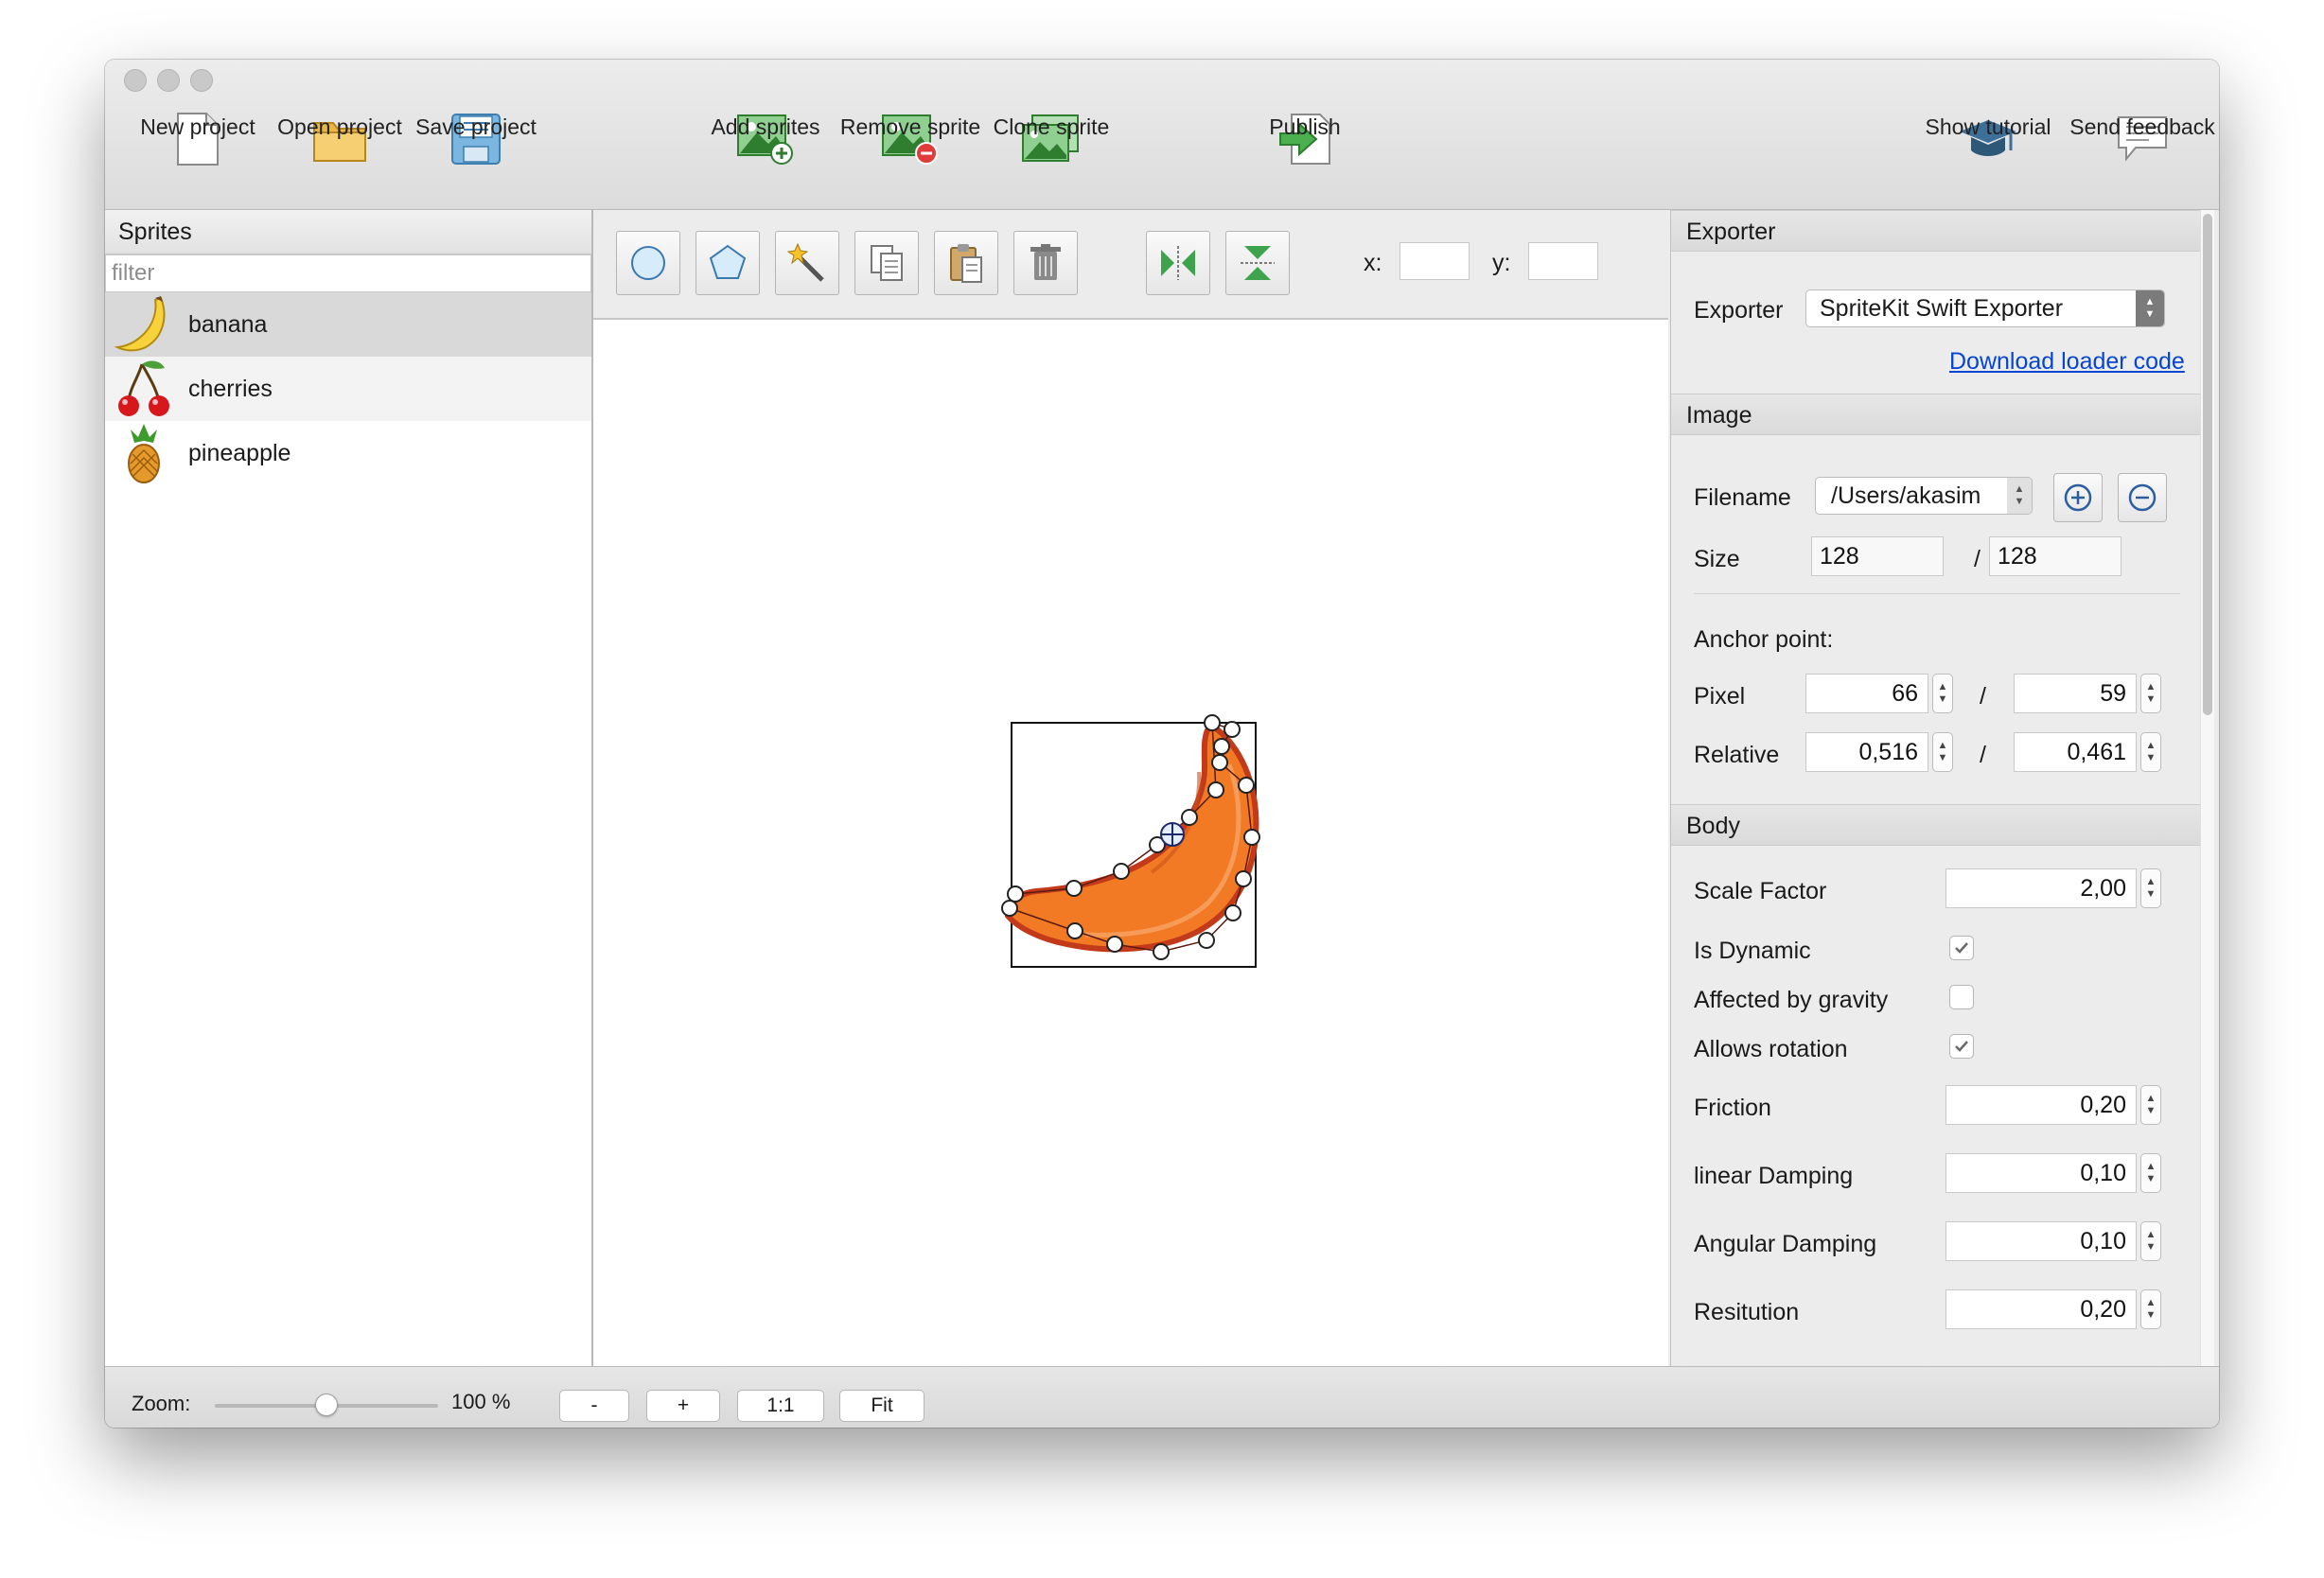  What do you see at coordinates (197, 126) in the screenshot?
I see `new-project-label: New project` at bounding box center [197, 126].